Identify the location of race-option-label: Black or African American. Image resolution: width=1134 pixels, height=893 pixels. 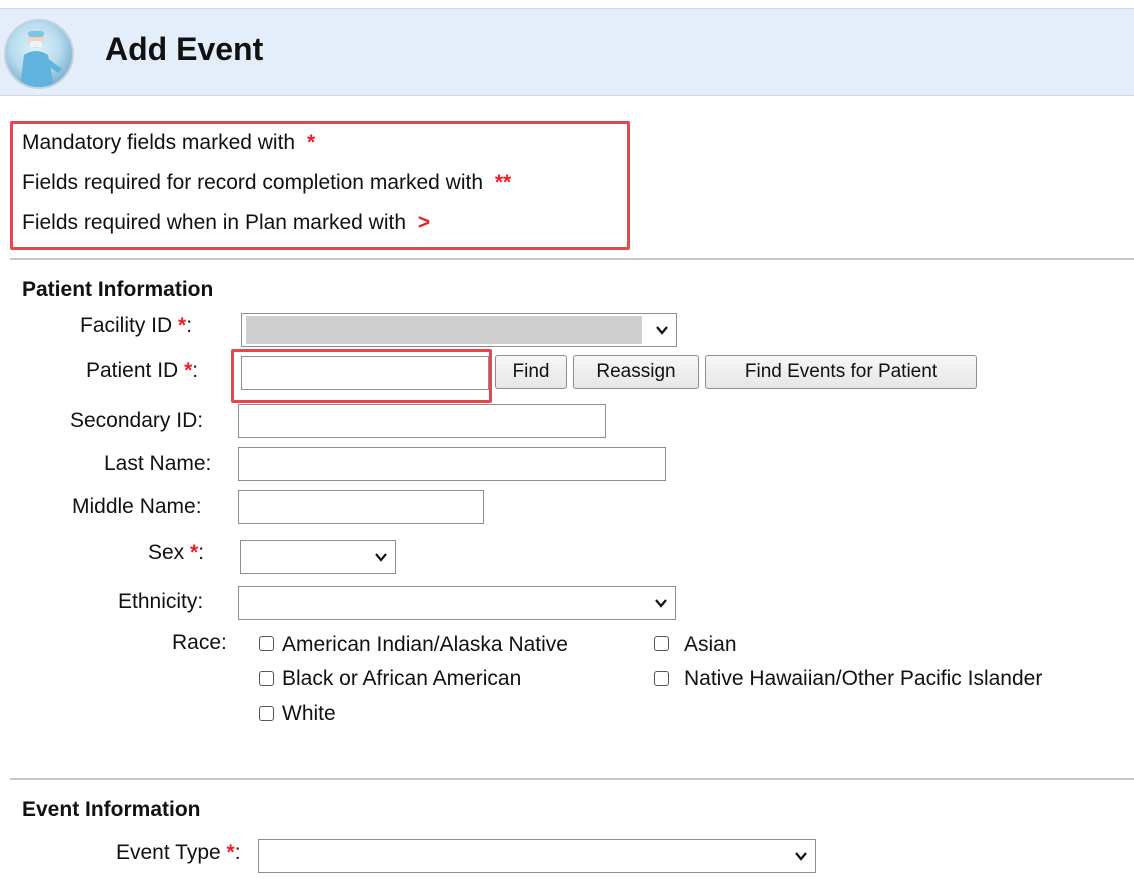
(402, 678).